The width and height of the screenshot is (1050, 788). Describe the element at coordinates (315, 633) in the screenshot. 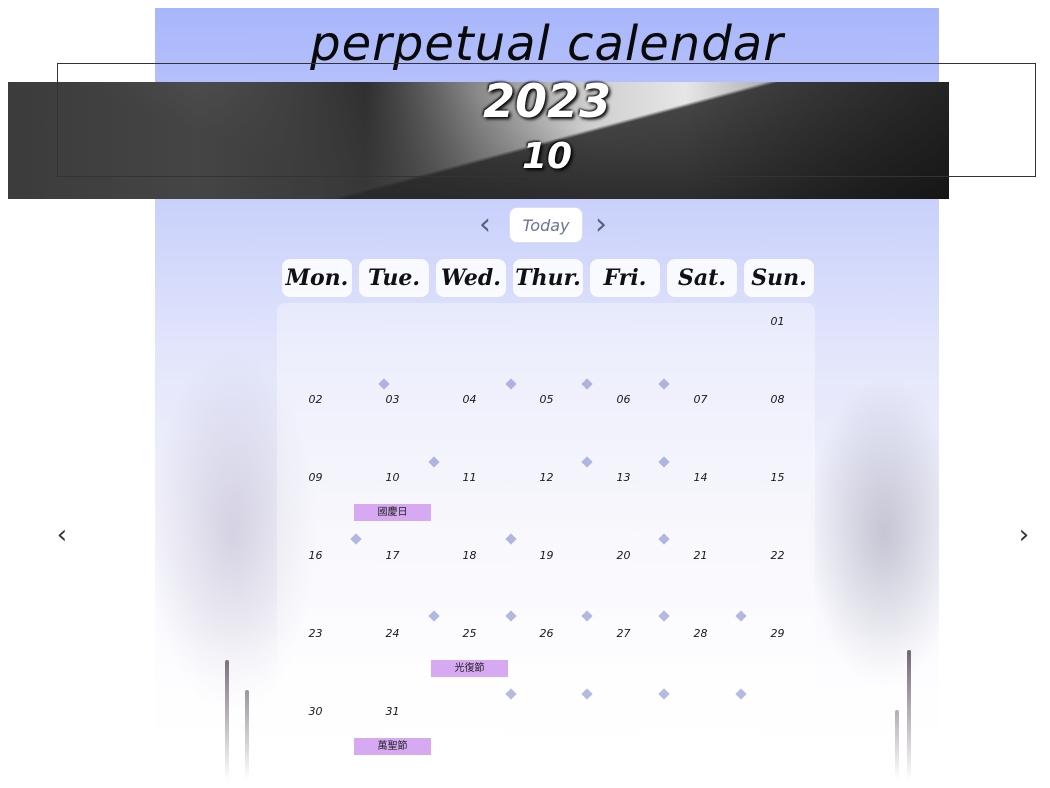

I see `day-number: 23` at that location.